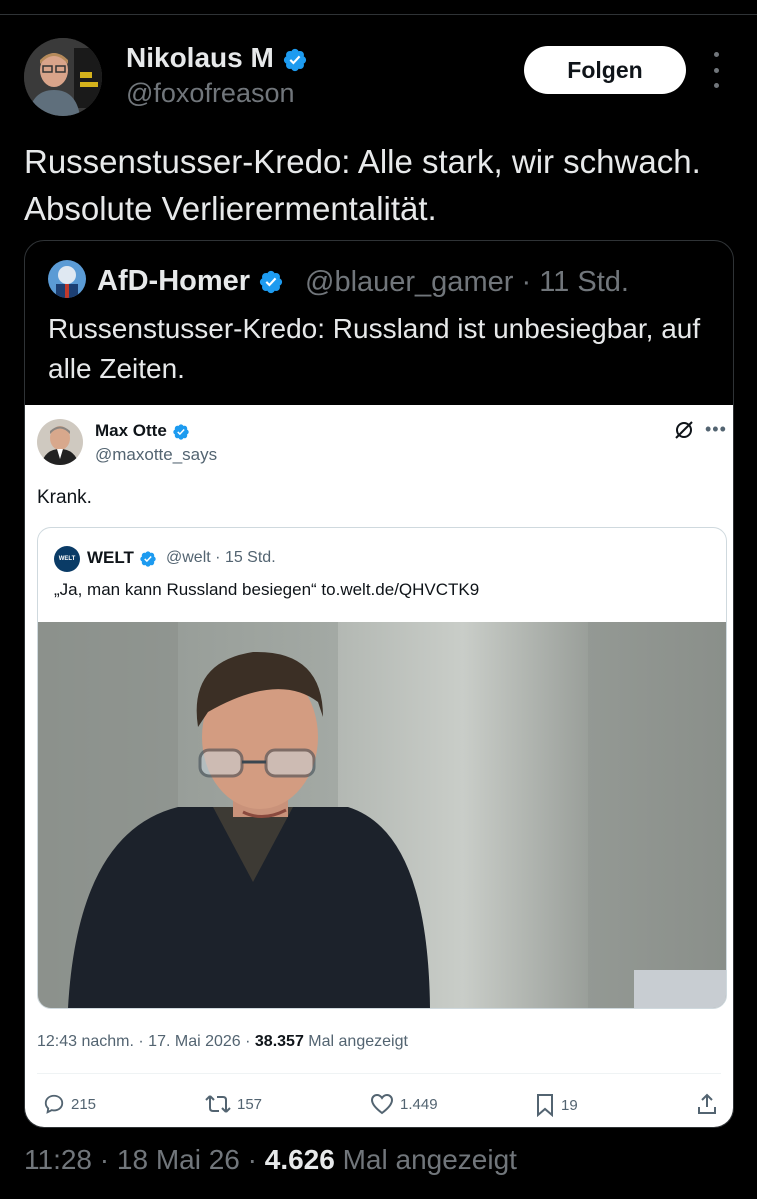 This screenshot has height=1199, width=757. I want to click on bookmark-count: 19, so click(569, 1105).